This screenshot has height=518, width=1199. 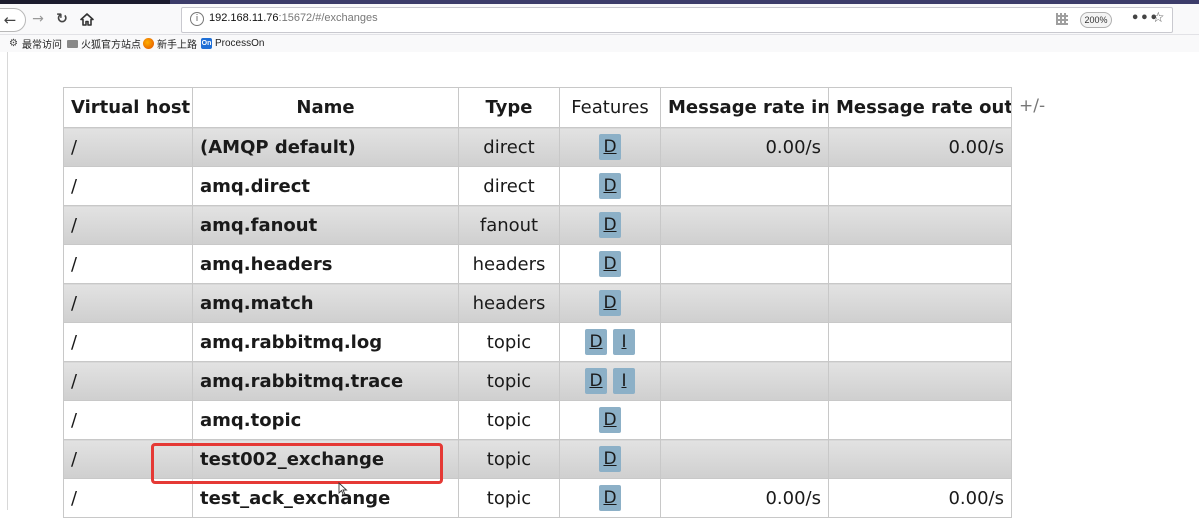 What do you see at coordinates (537, 459) in the screenshot?
I see `table-row: / test002_exchange topic D` at bounding box center [537, 459].